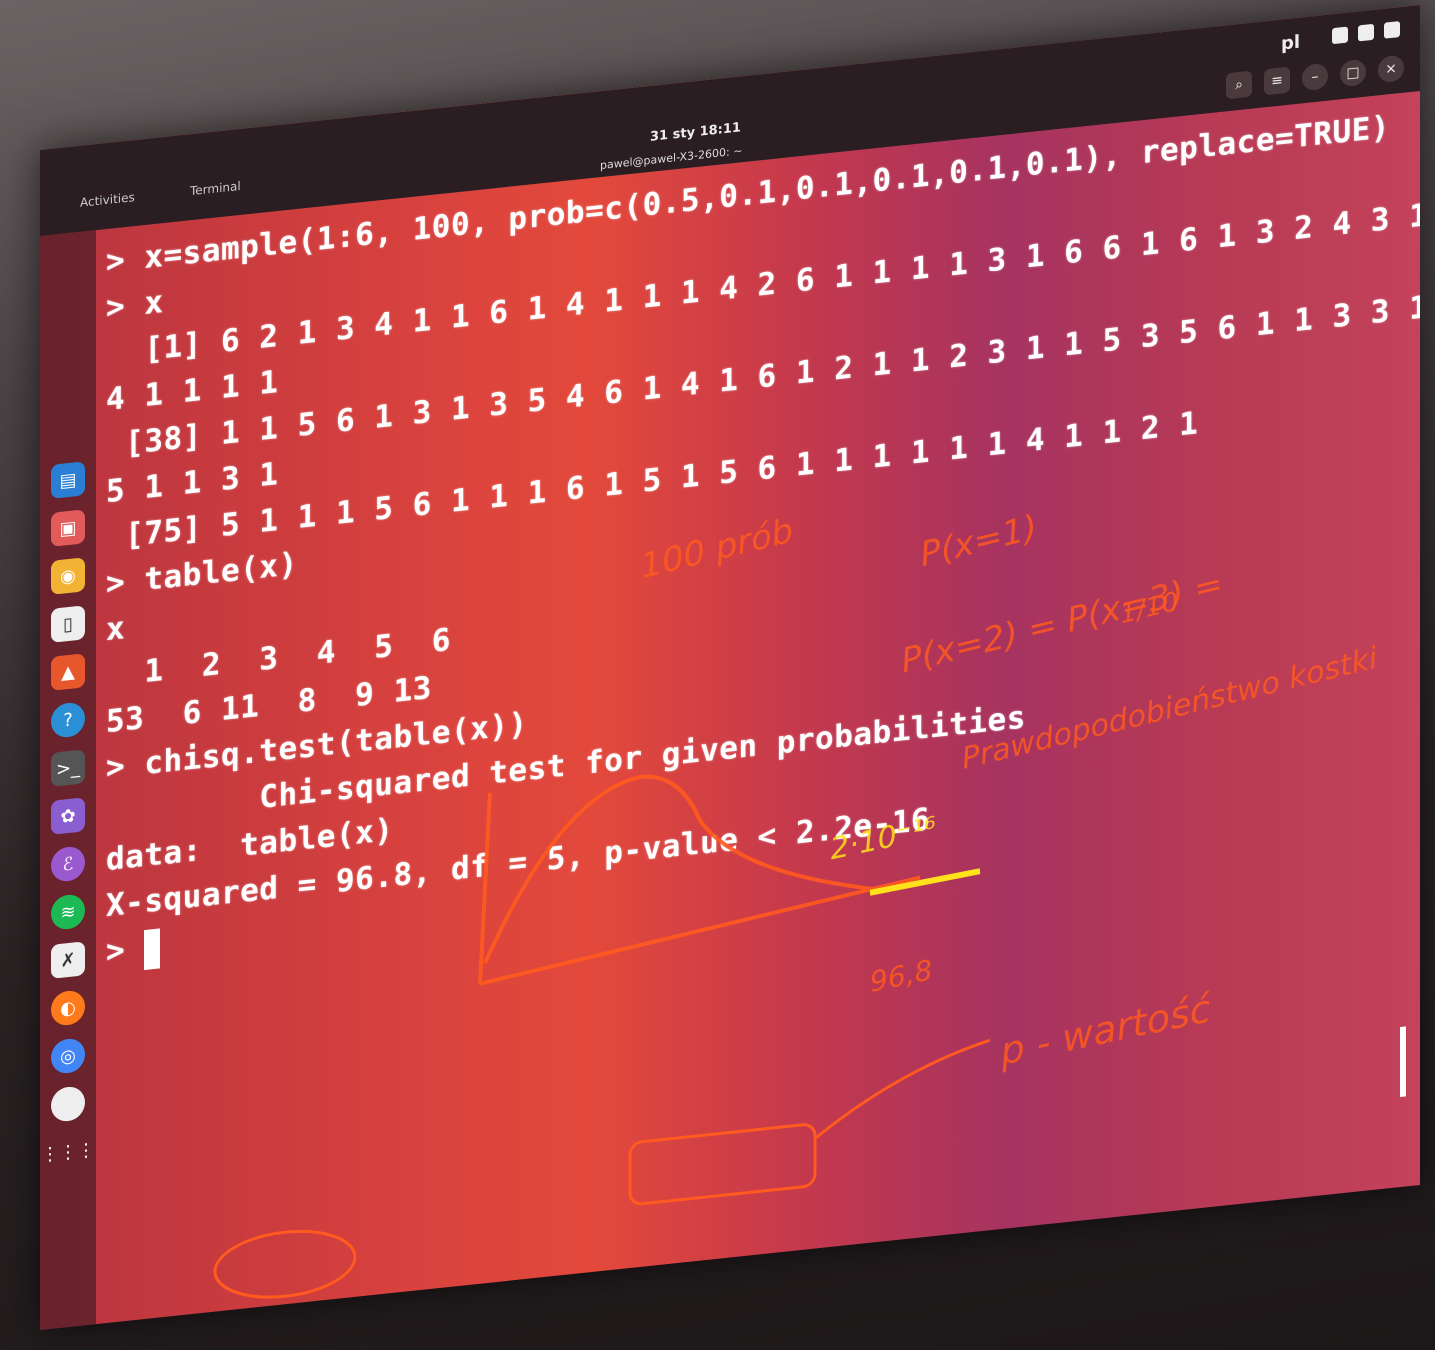 The image size is (1435, 1350). What do you see at coordinates (68, 1056) in the screenshot?
I see `chrome-icon: ◎` at bounding box center [68, 1056].